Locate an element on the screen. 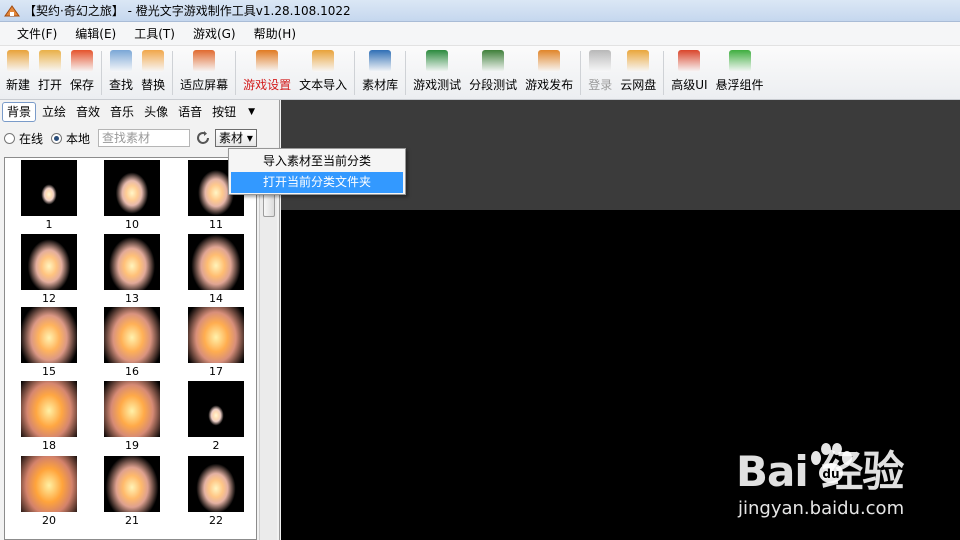 Image resolution: width=960 pixels, height=540 pixels. asset-thumbnail-label: 21 is located at coordinates (132, 520).